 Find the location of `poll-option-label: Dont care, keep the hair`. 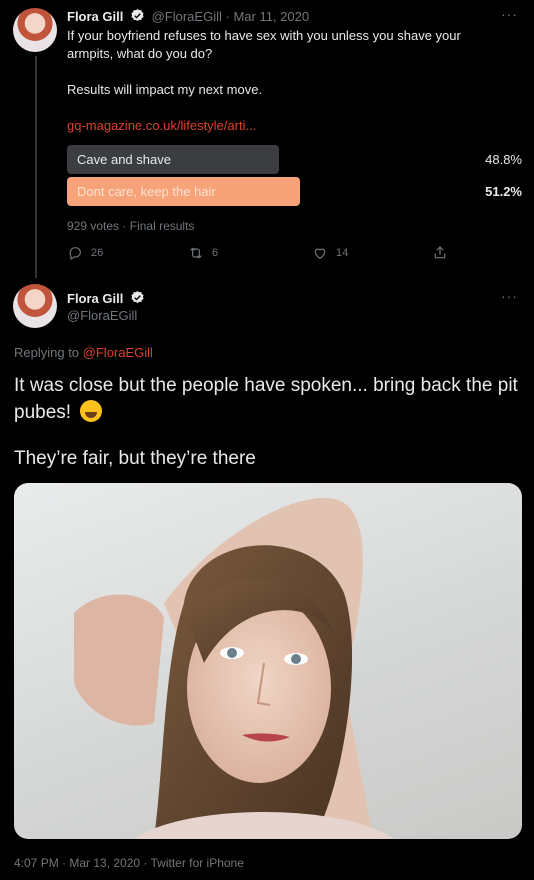

poll-option-label: Dont care, keep the hair is located at coordinates (146, 191).